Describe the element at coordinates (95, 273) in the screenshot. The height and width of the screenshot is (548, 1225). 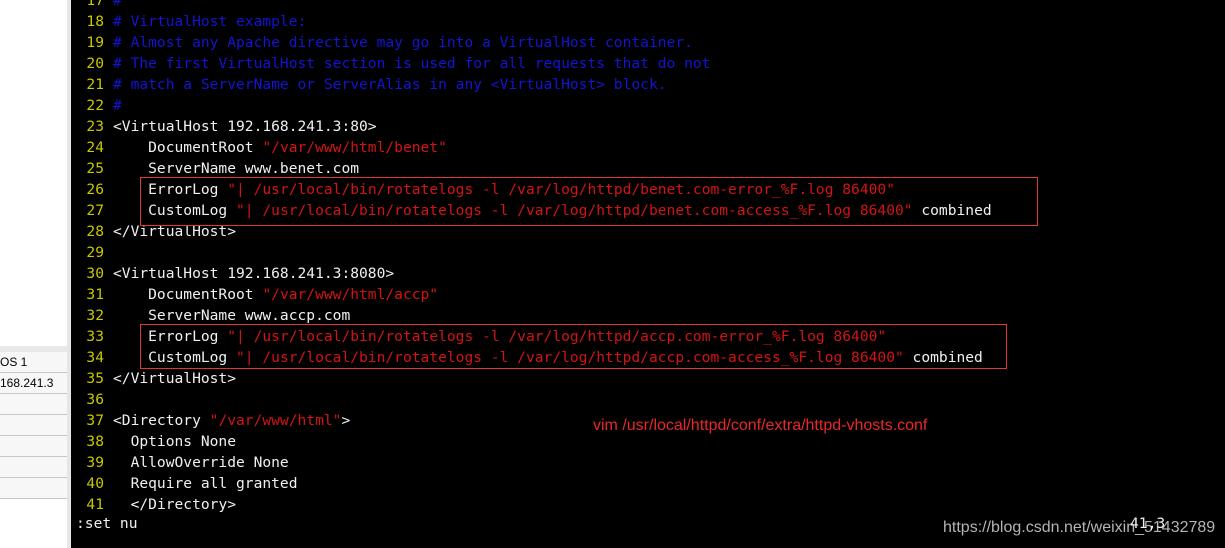
I see `line-number: 30` at that location.